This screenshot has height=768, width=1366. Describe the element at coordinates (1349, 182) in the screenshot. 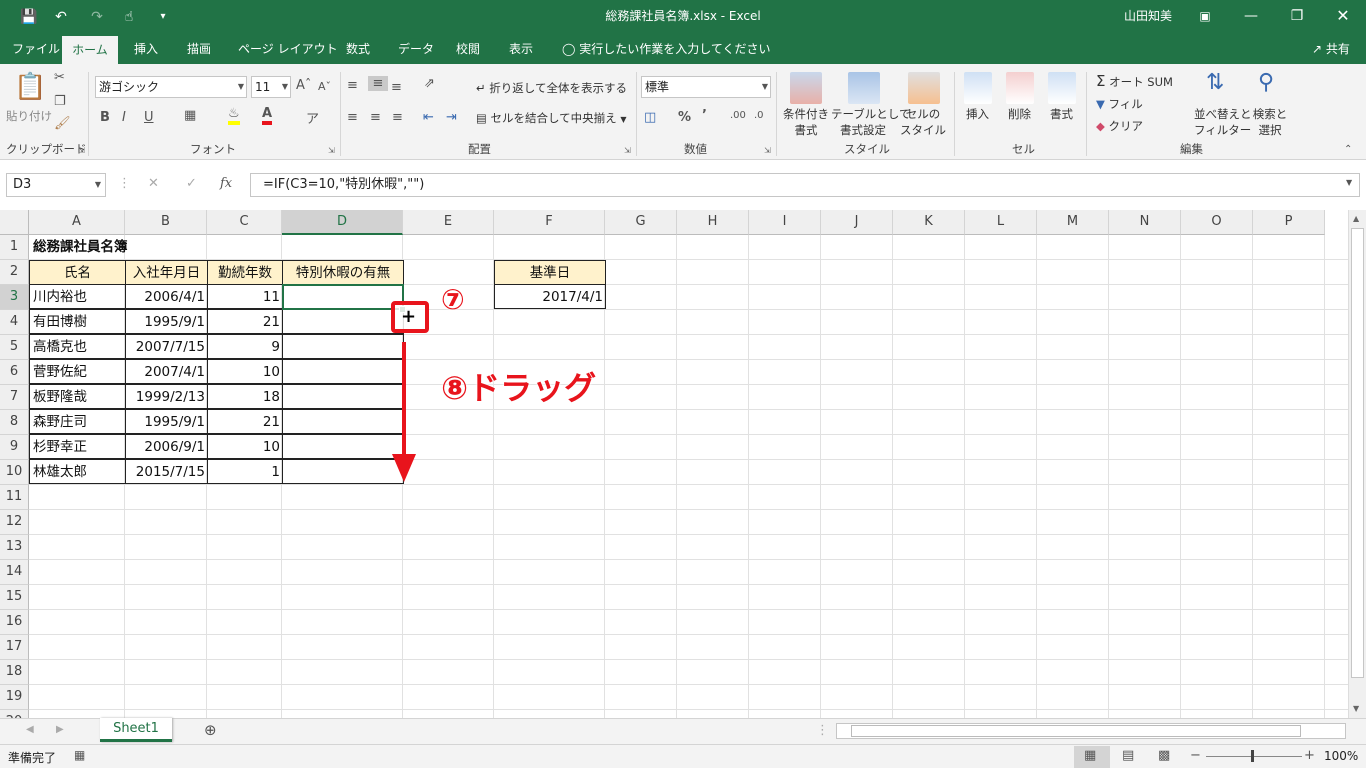

I see `expand-formula-icon: ▼` at that location.